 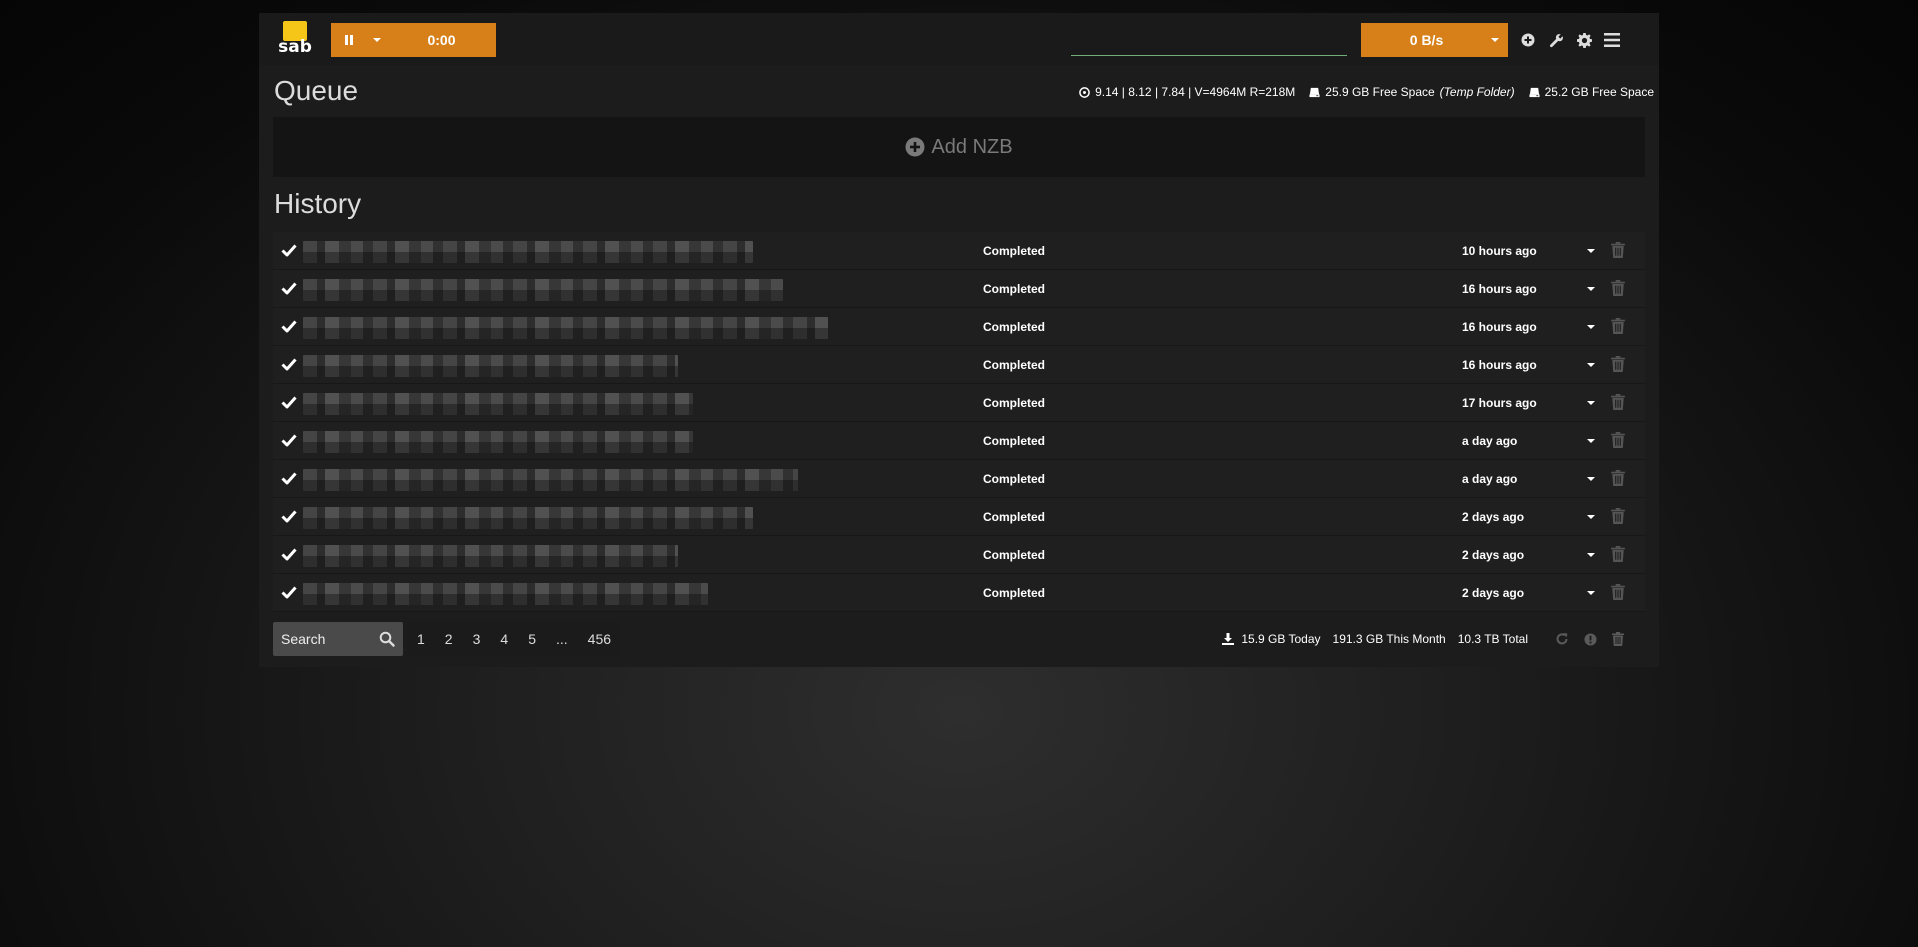 I want to click on download-icon, so click(x=1228, y=639).